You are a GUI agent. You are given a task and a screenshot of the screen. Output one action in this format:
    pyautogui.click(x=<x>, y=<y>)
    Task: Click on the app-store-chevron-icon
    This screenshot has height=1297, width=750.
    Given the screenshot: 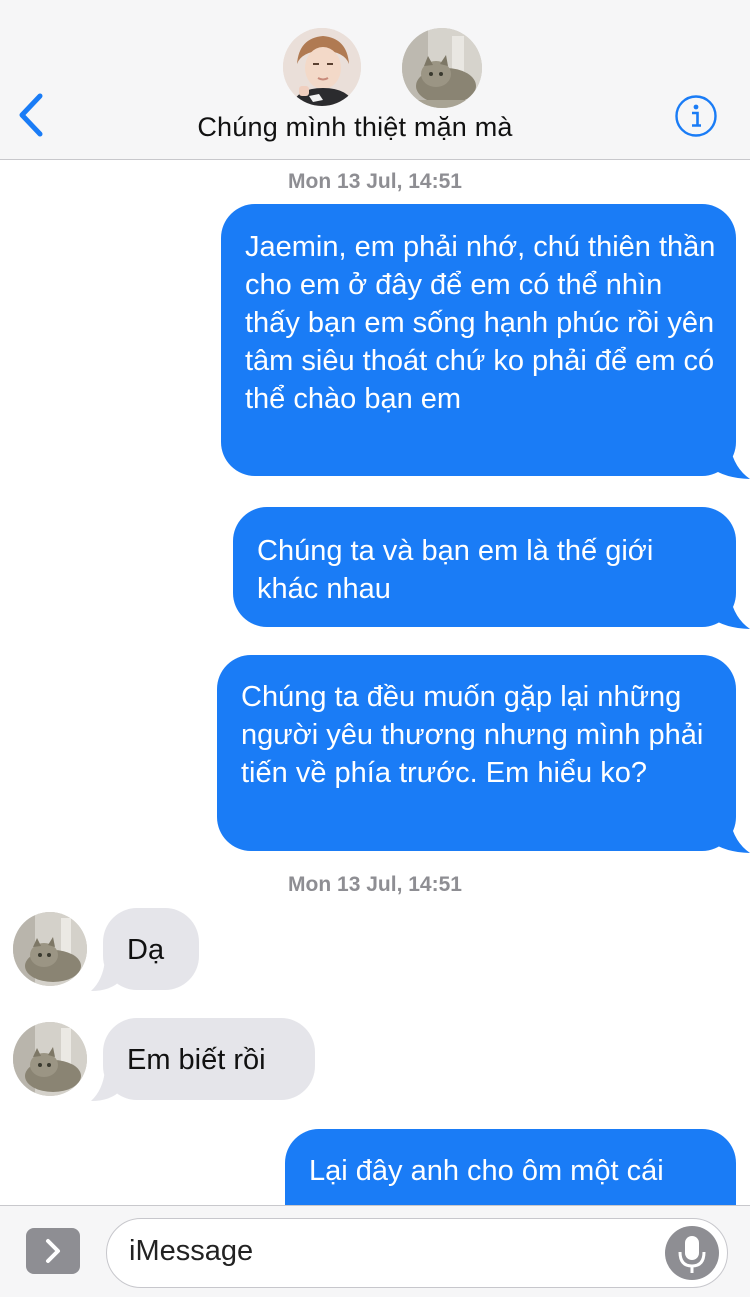 What is the action you would take?
    pyautogui.click(x=53, y=1251)
    